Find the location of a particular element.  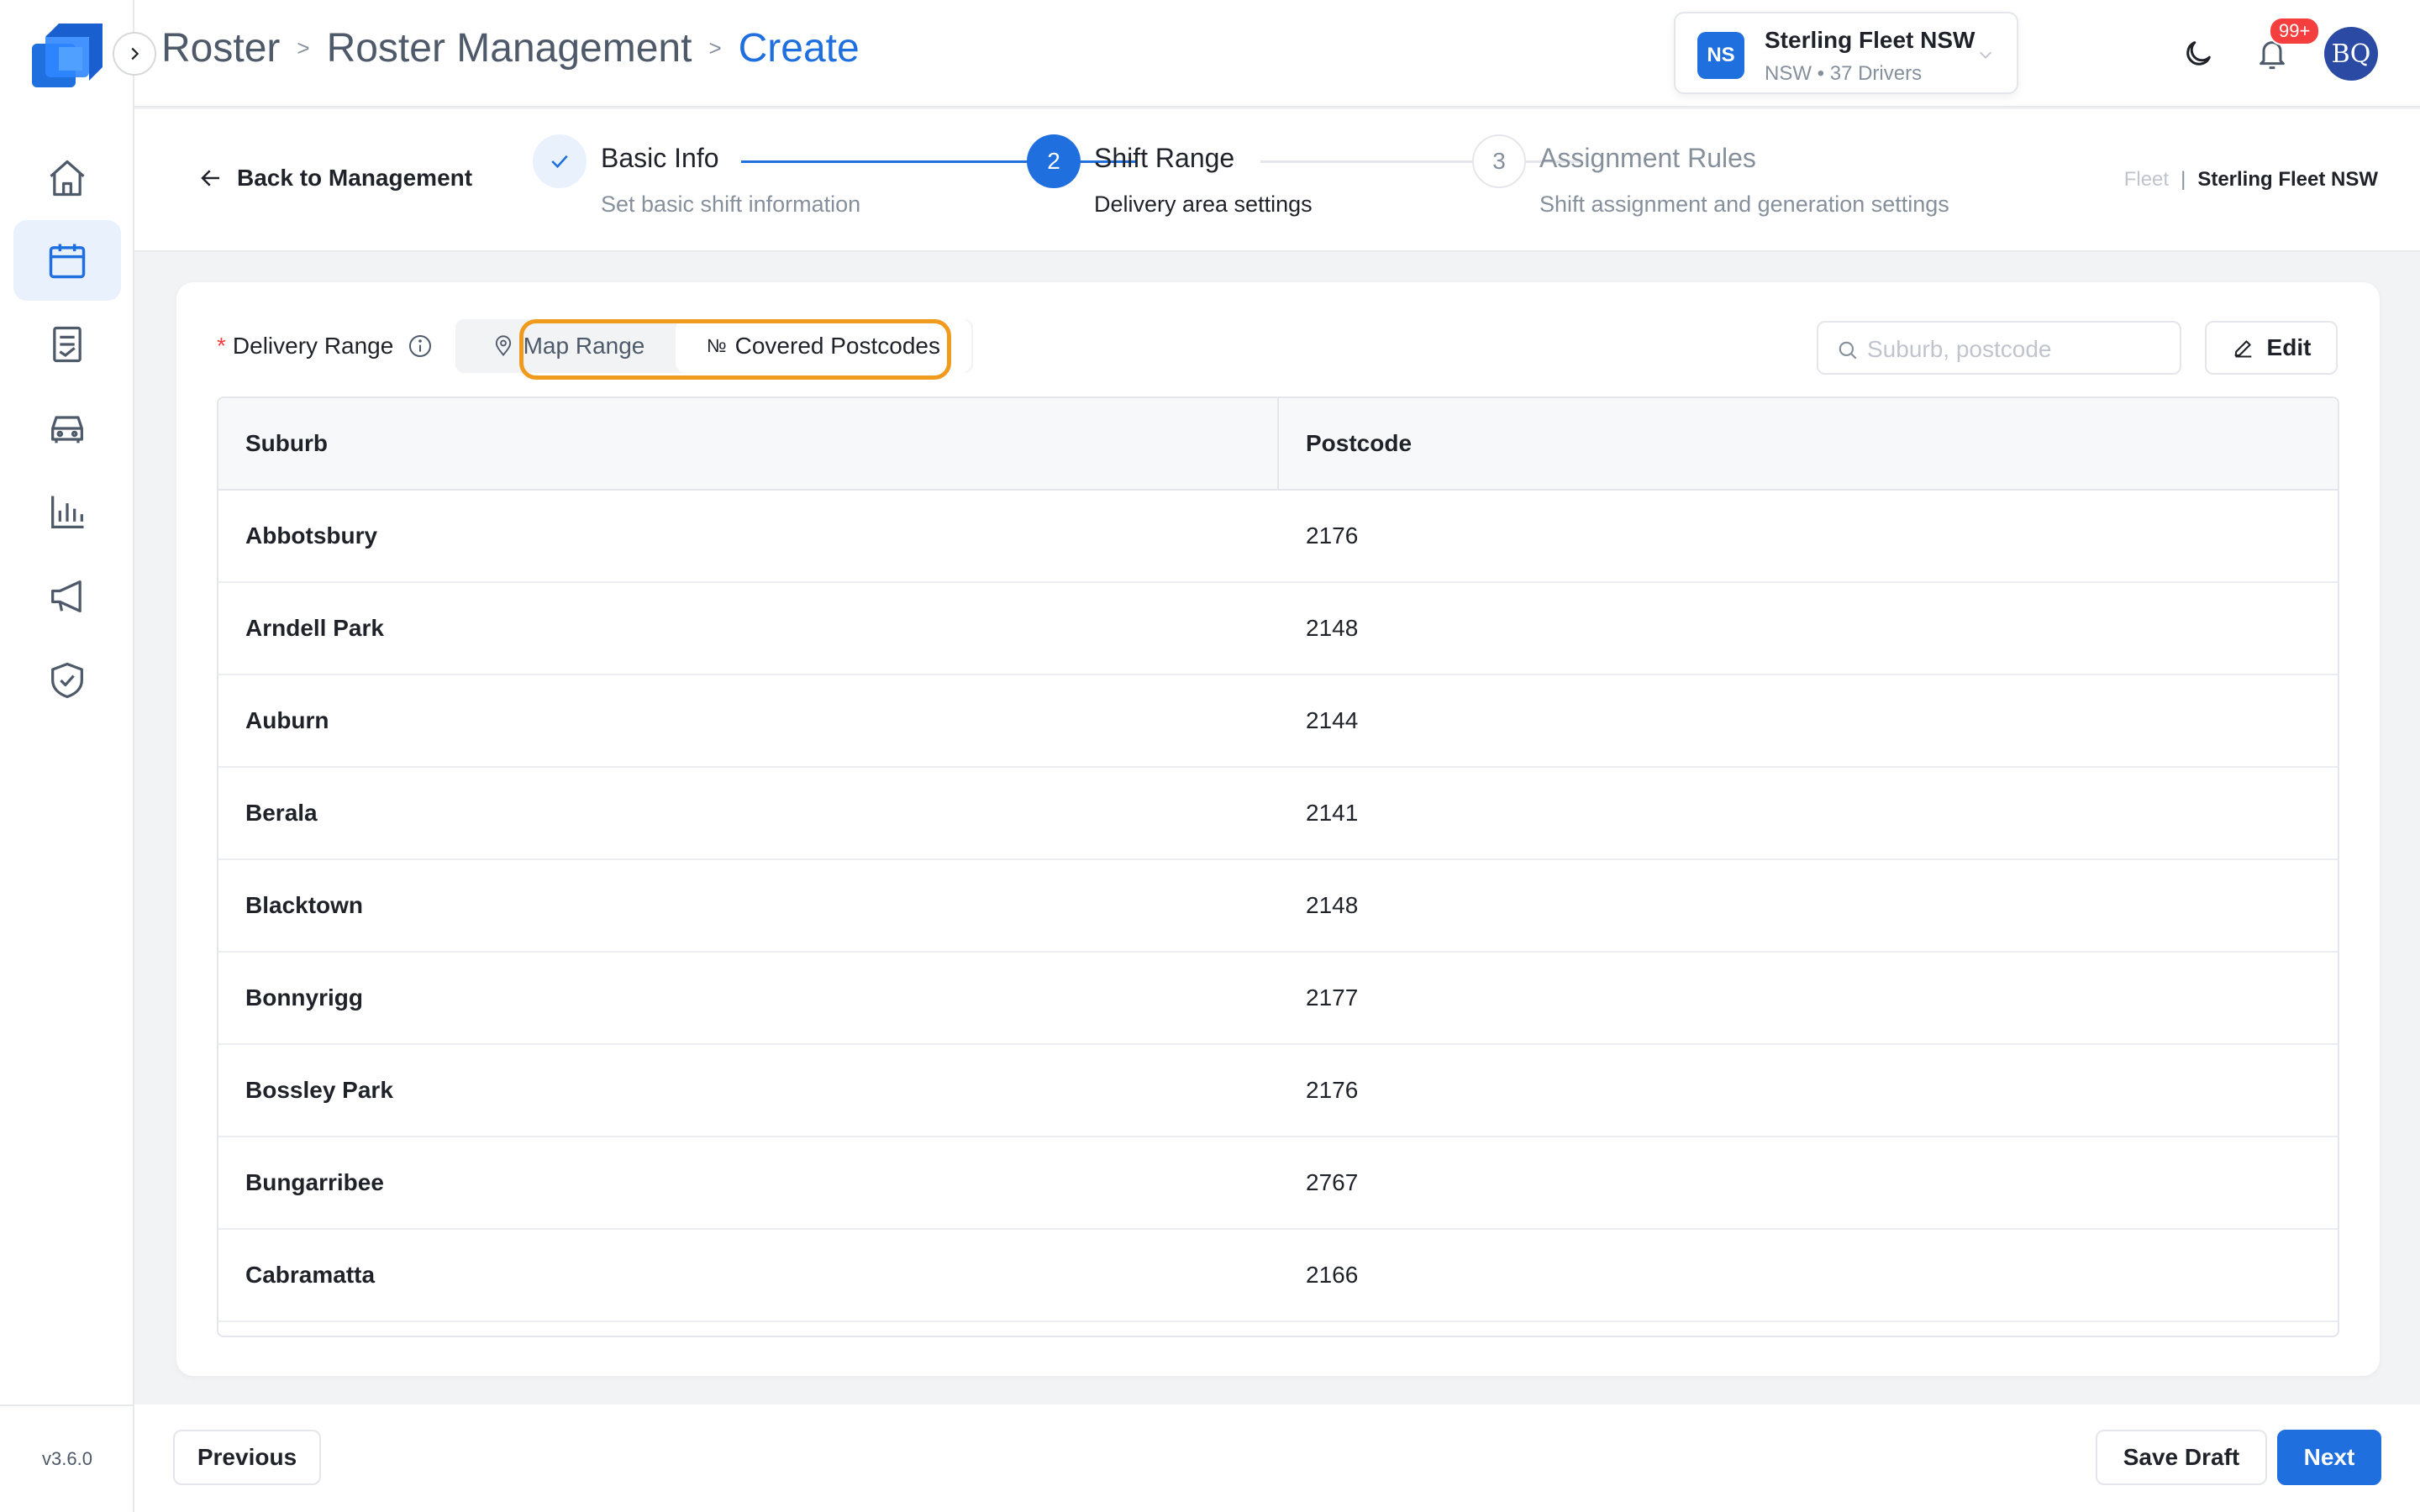

user-avatar: BQ is located at coordinates (2351, 54).